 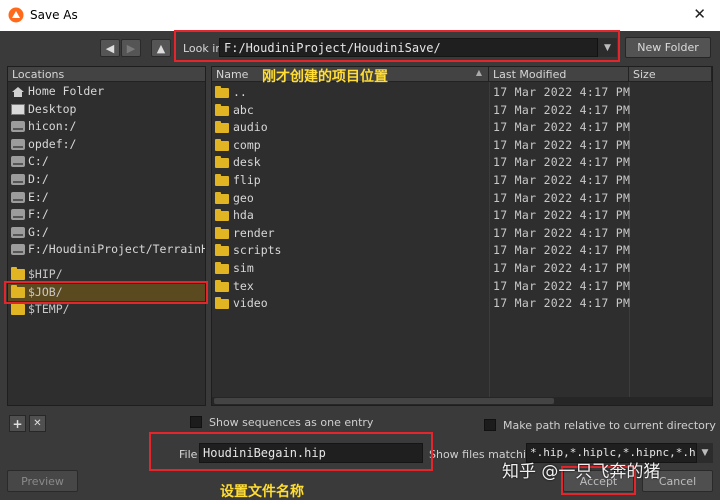 I want to click on relative-path-label: Make path relative to current directory, so click(x=609, y=425).